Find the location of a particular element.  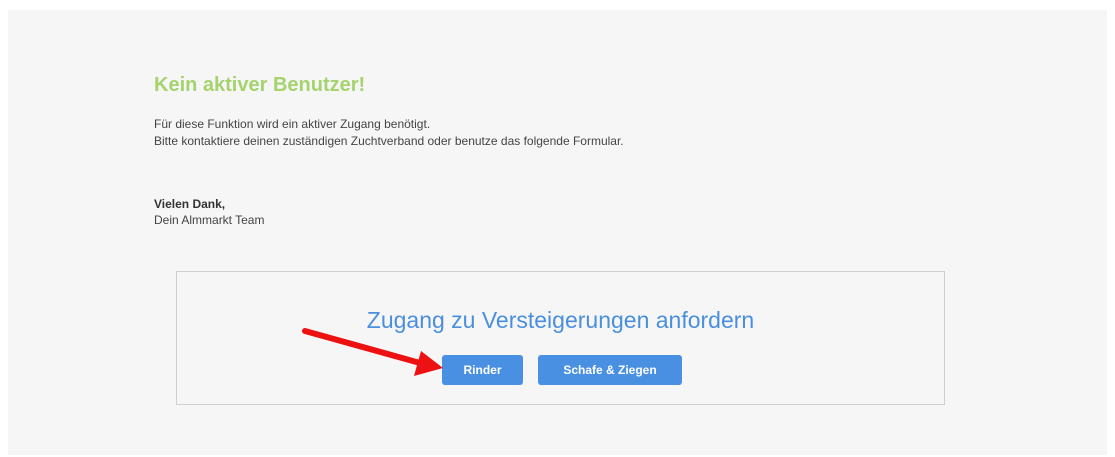

access-request-title: Zugang zu Versteigerungen anfordern is located at coordinates (560, 320).